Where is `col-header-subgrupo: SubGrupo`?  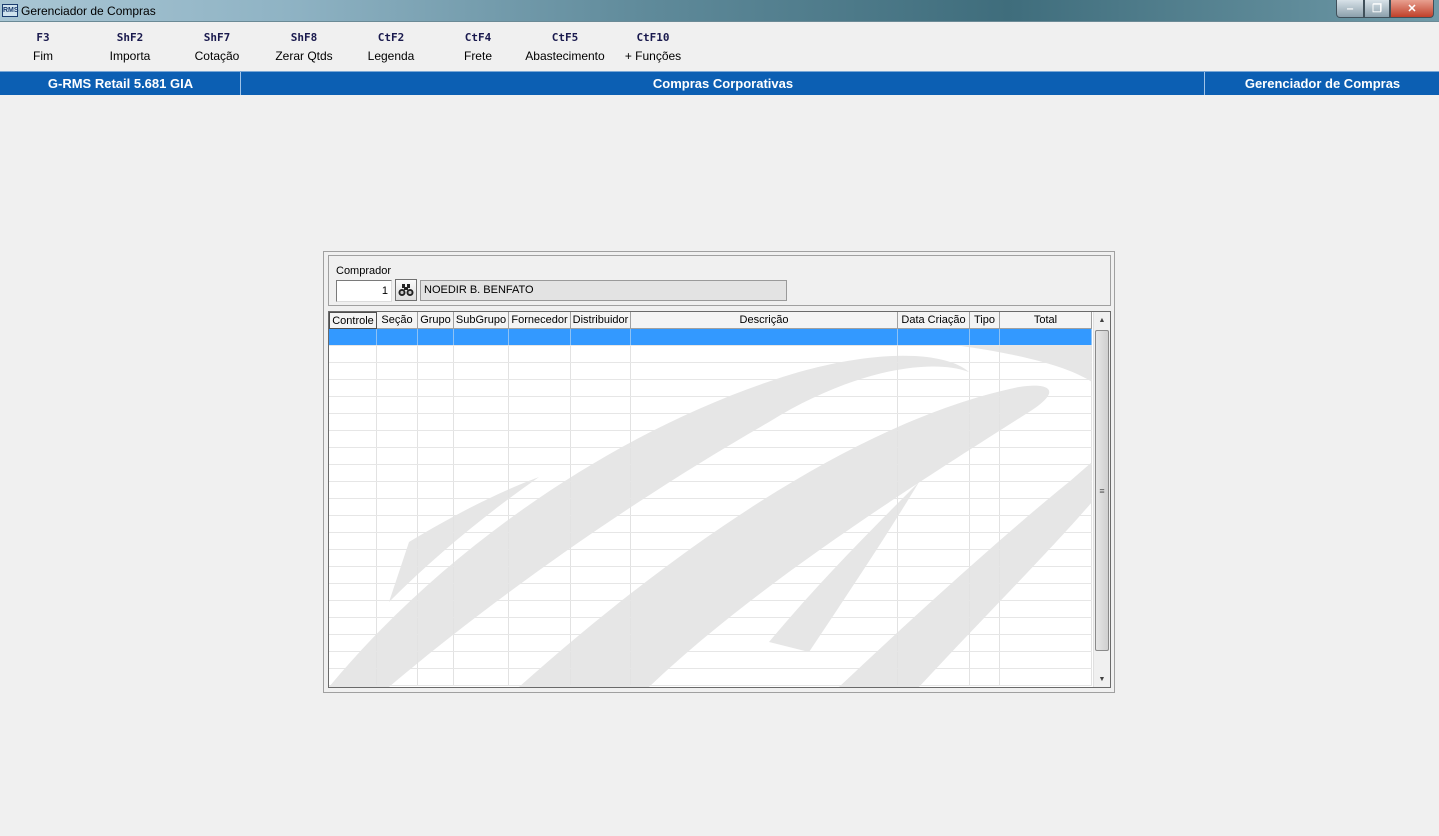
col-header-subgrupo: SubGrupo is located at coordinates (481, 320).